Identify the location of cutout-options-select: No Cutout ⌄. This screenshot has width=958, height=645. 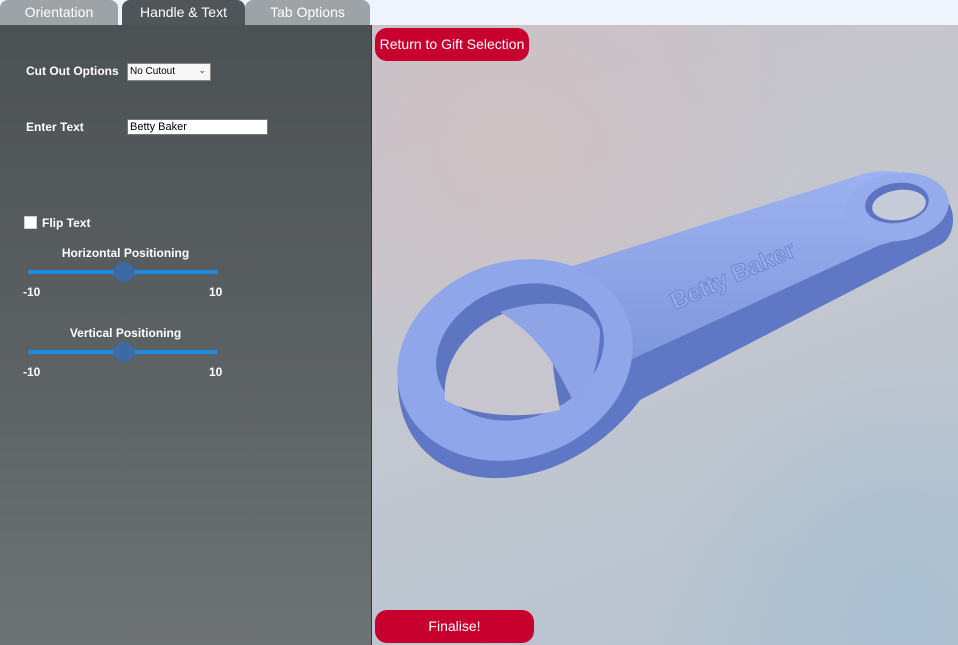
(169, 72).